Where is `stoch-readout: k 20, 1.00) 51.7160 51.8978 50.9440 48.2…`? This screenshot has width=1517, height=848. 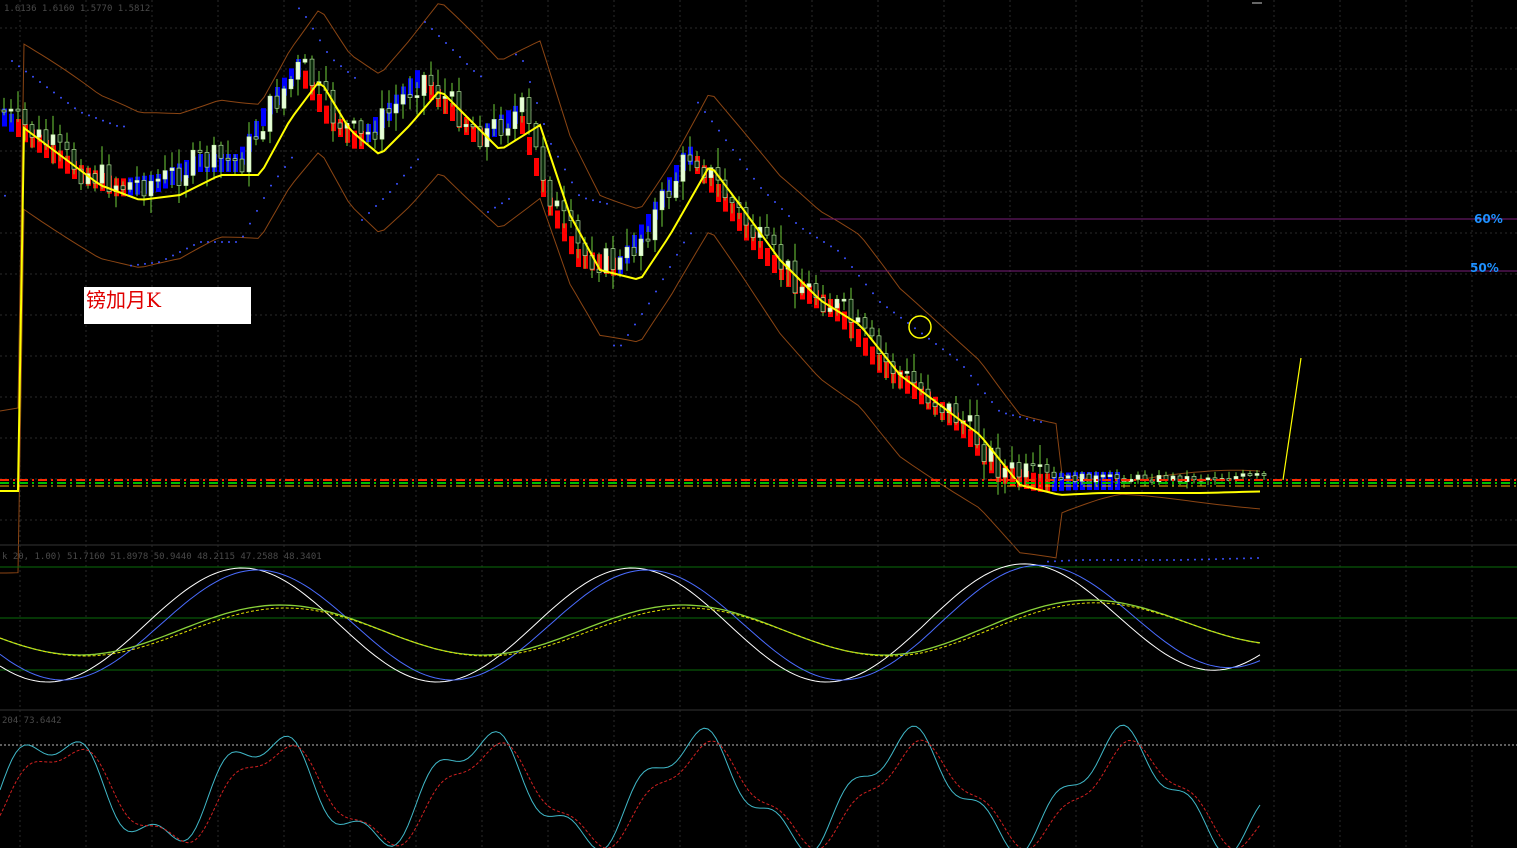 stoch-readout: k 20, 1.00) 51.7160 51.8978 50.9440 48.2… is located at coordinates (162, 557).